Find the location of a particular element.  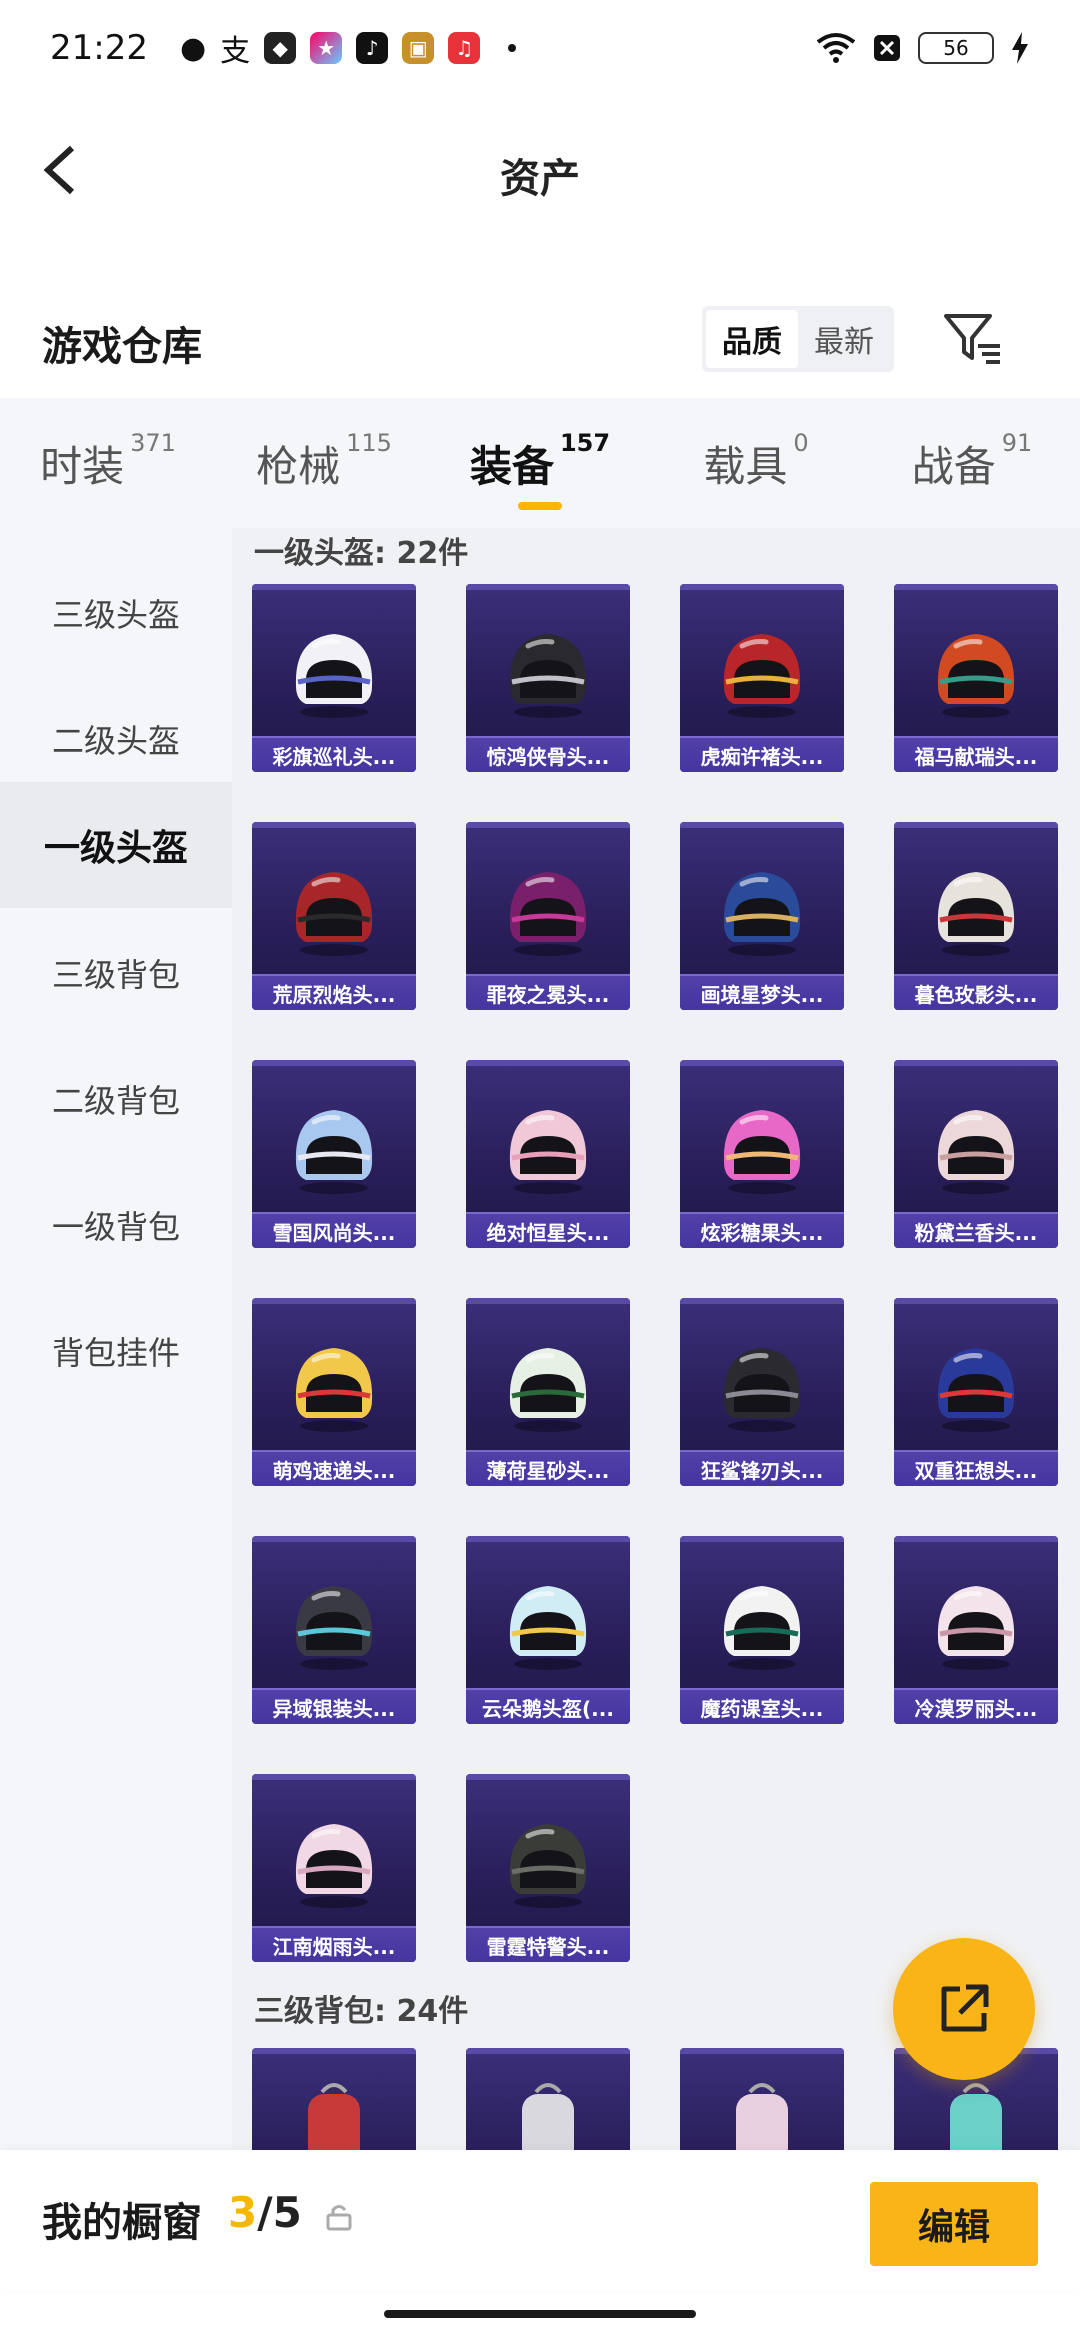

share-fab is located at coordinates (964, 2009).